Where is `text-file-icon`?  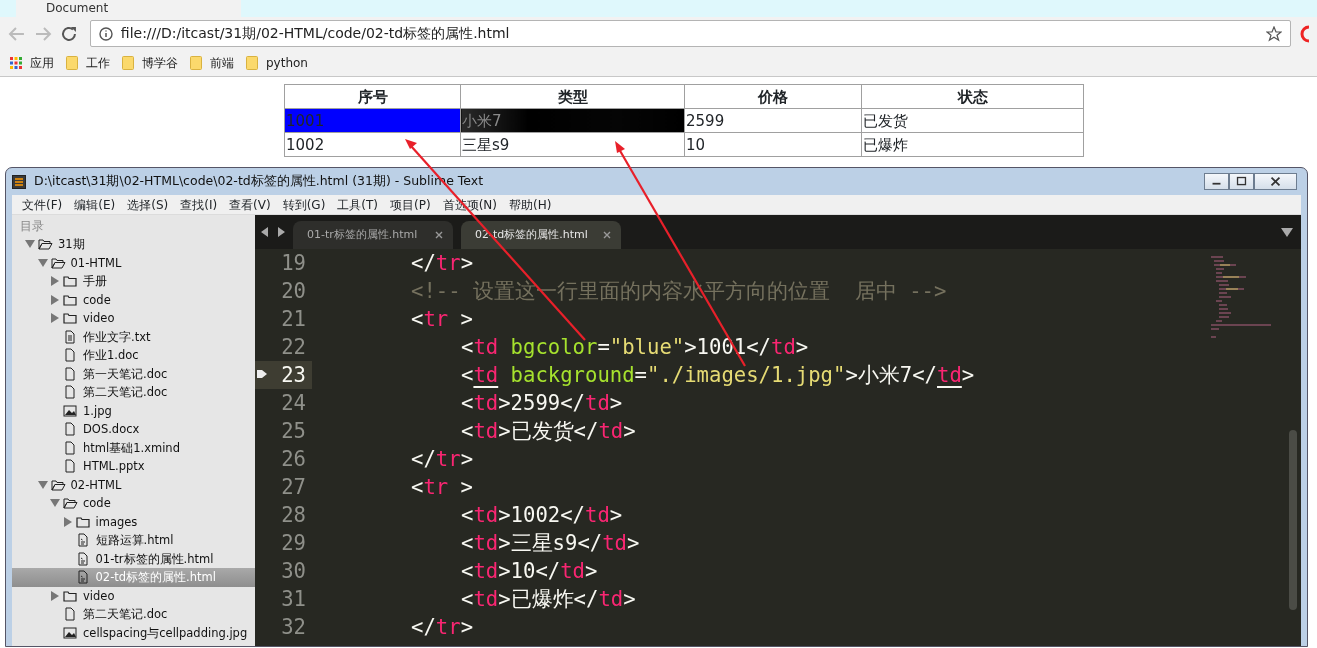
text-file-icon is located at coordinates (70, 336).